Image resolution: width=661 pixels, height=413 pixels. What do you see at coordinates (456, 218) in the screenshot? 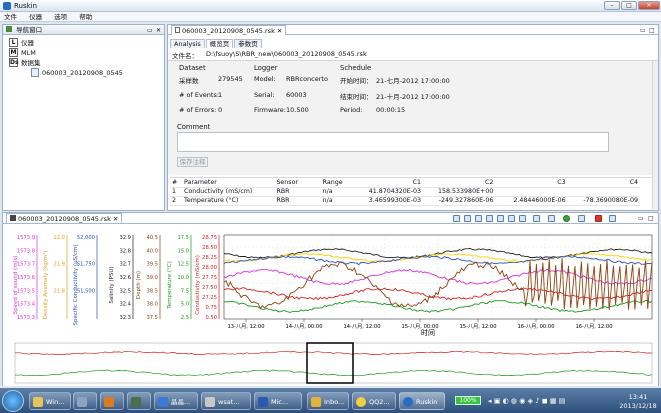
I see `zoom-in-icon` at bounding box center [456, 218].